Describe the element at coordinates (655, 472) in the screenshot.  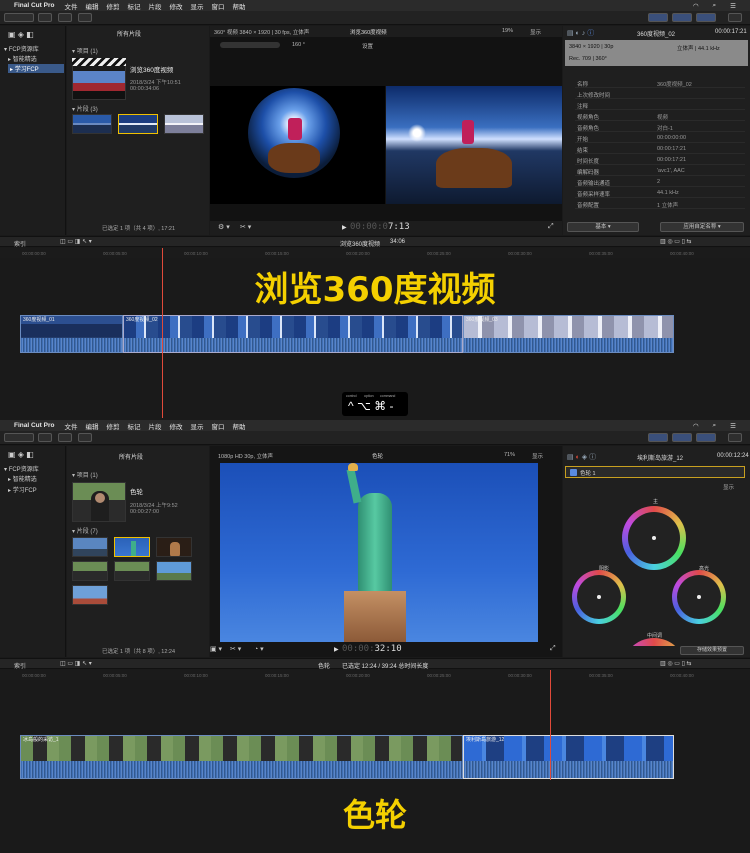
I see `color-effect-row: 色轮 1` at that location.